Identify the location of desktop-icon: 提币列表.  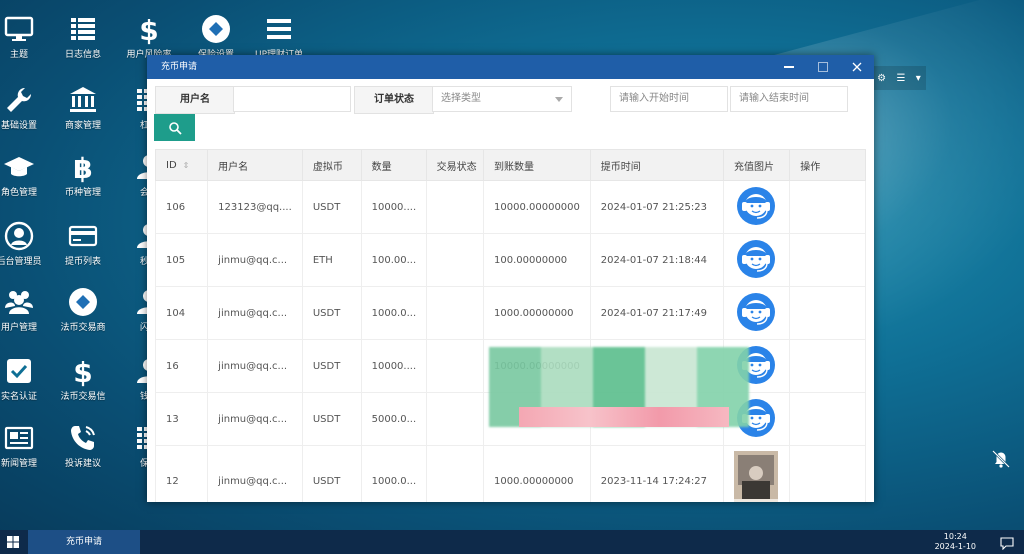
(83, 245).